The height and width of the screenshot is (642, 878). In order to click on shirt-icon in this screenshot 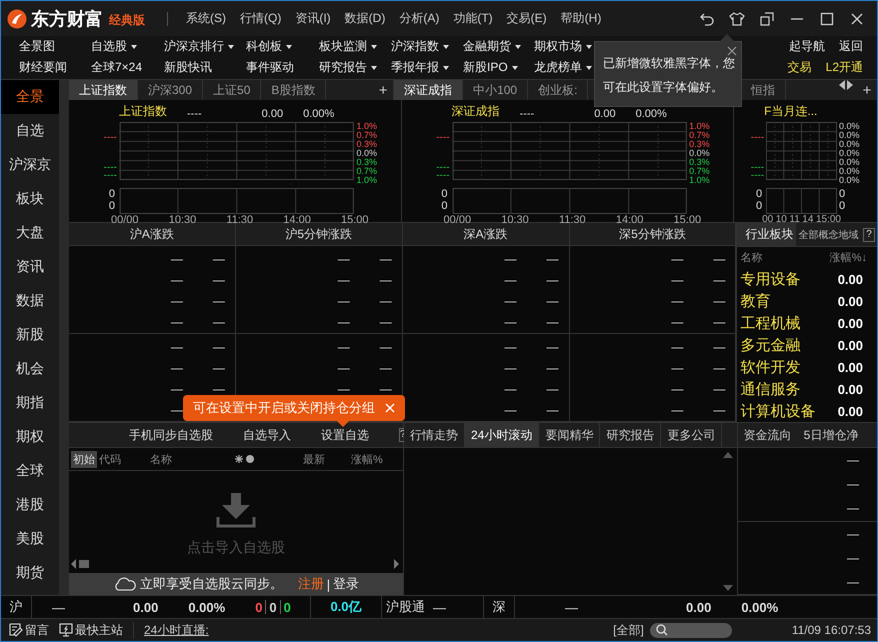, I will do `click(737, 18)`.